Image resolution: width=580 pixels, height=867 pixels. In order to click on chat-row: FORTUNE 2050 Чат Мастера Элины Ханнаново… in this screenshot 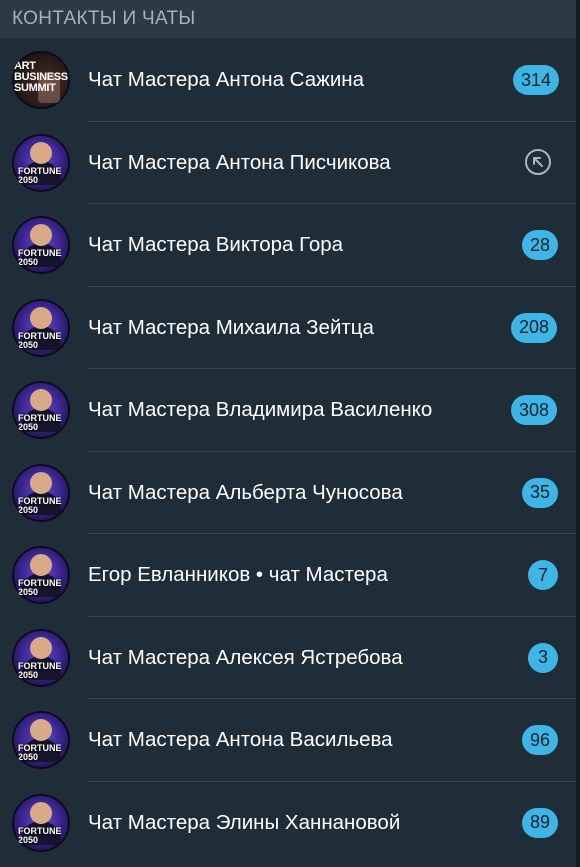, I will do `click(288, 823)`.